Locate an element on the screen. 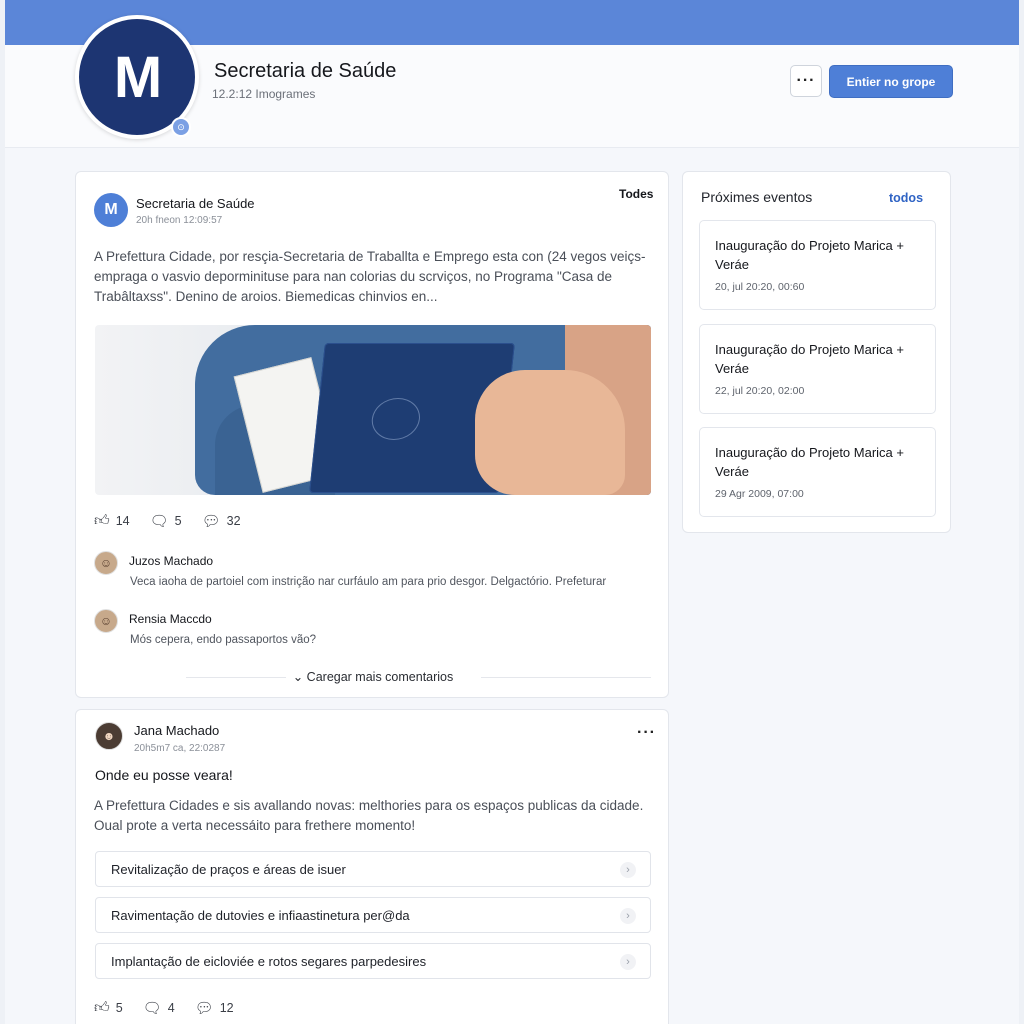 This screenshot has height=1024, width=1024. like-count: 14 is located at coordinates (122, 521).